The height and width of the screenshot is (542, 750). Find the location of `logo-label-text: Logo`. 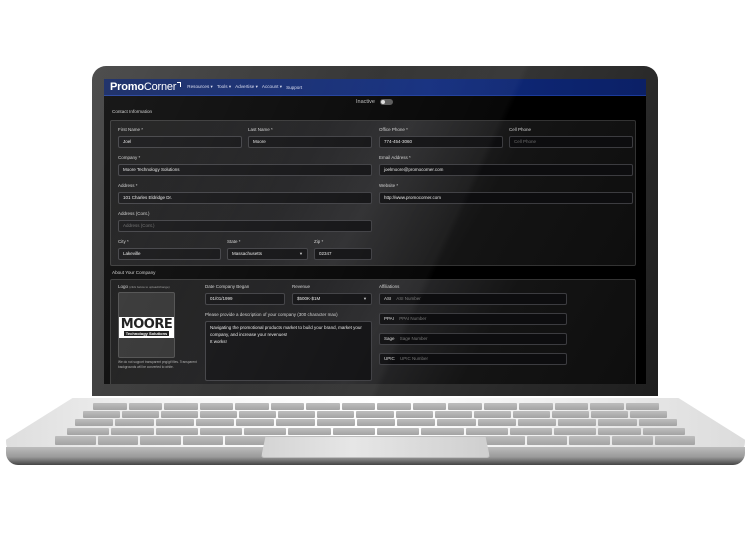

logo-label-text: Logo is located at coordinates (123, 286).